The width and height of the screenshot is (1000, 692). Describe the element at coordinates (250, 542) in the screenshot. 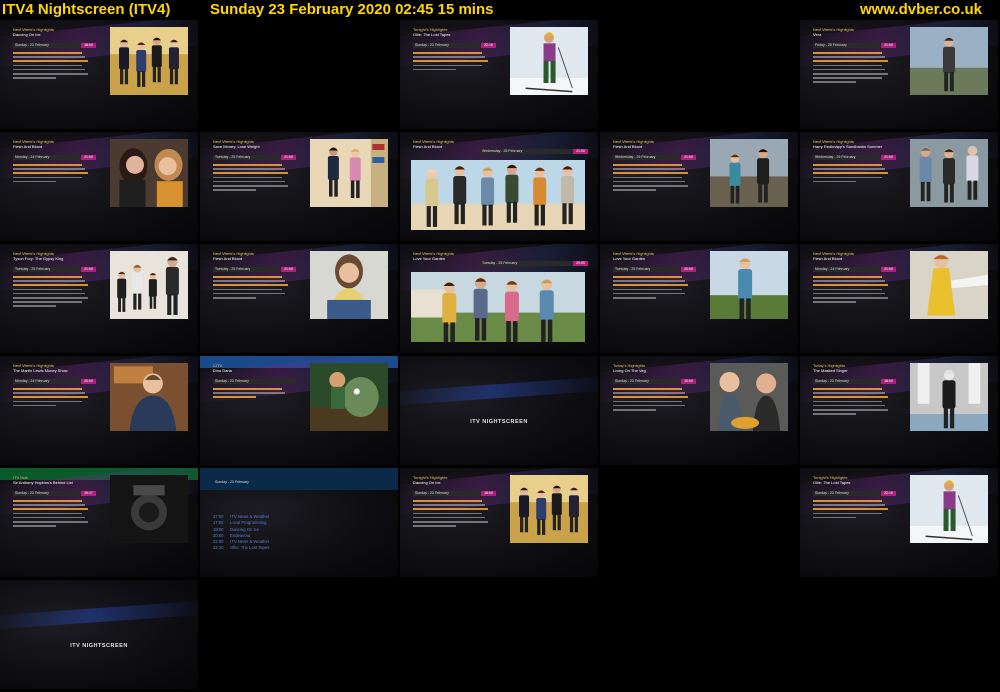

I see `schedule-title: ITV News & Weather` at that location.